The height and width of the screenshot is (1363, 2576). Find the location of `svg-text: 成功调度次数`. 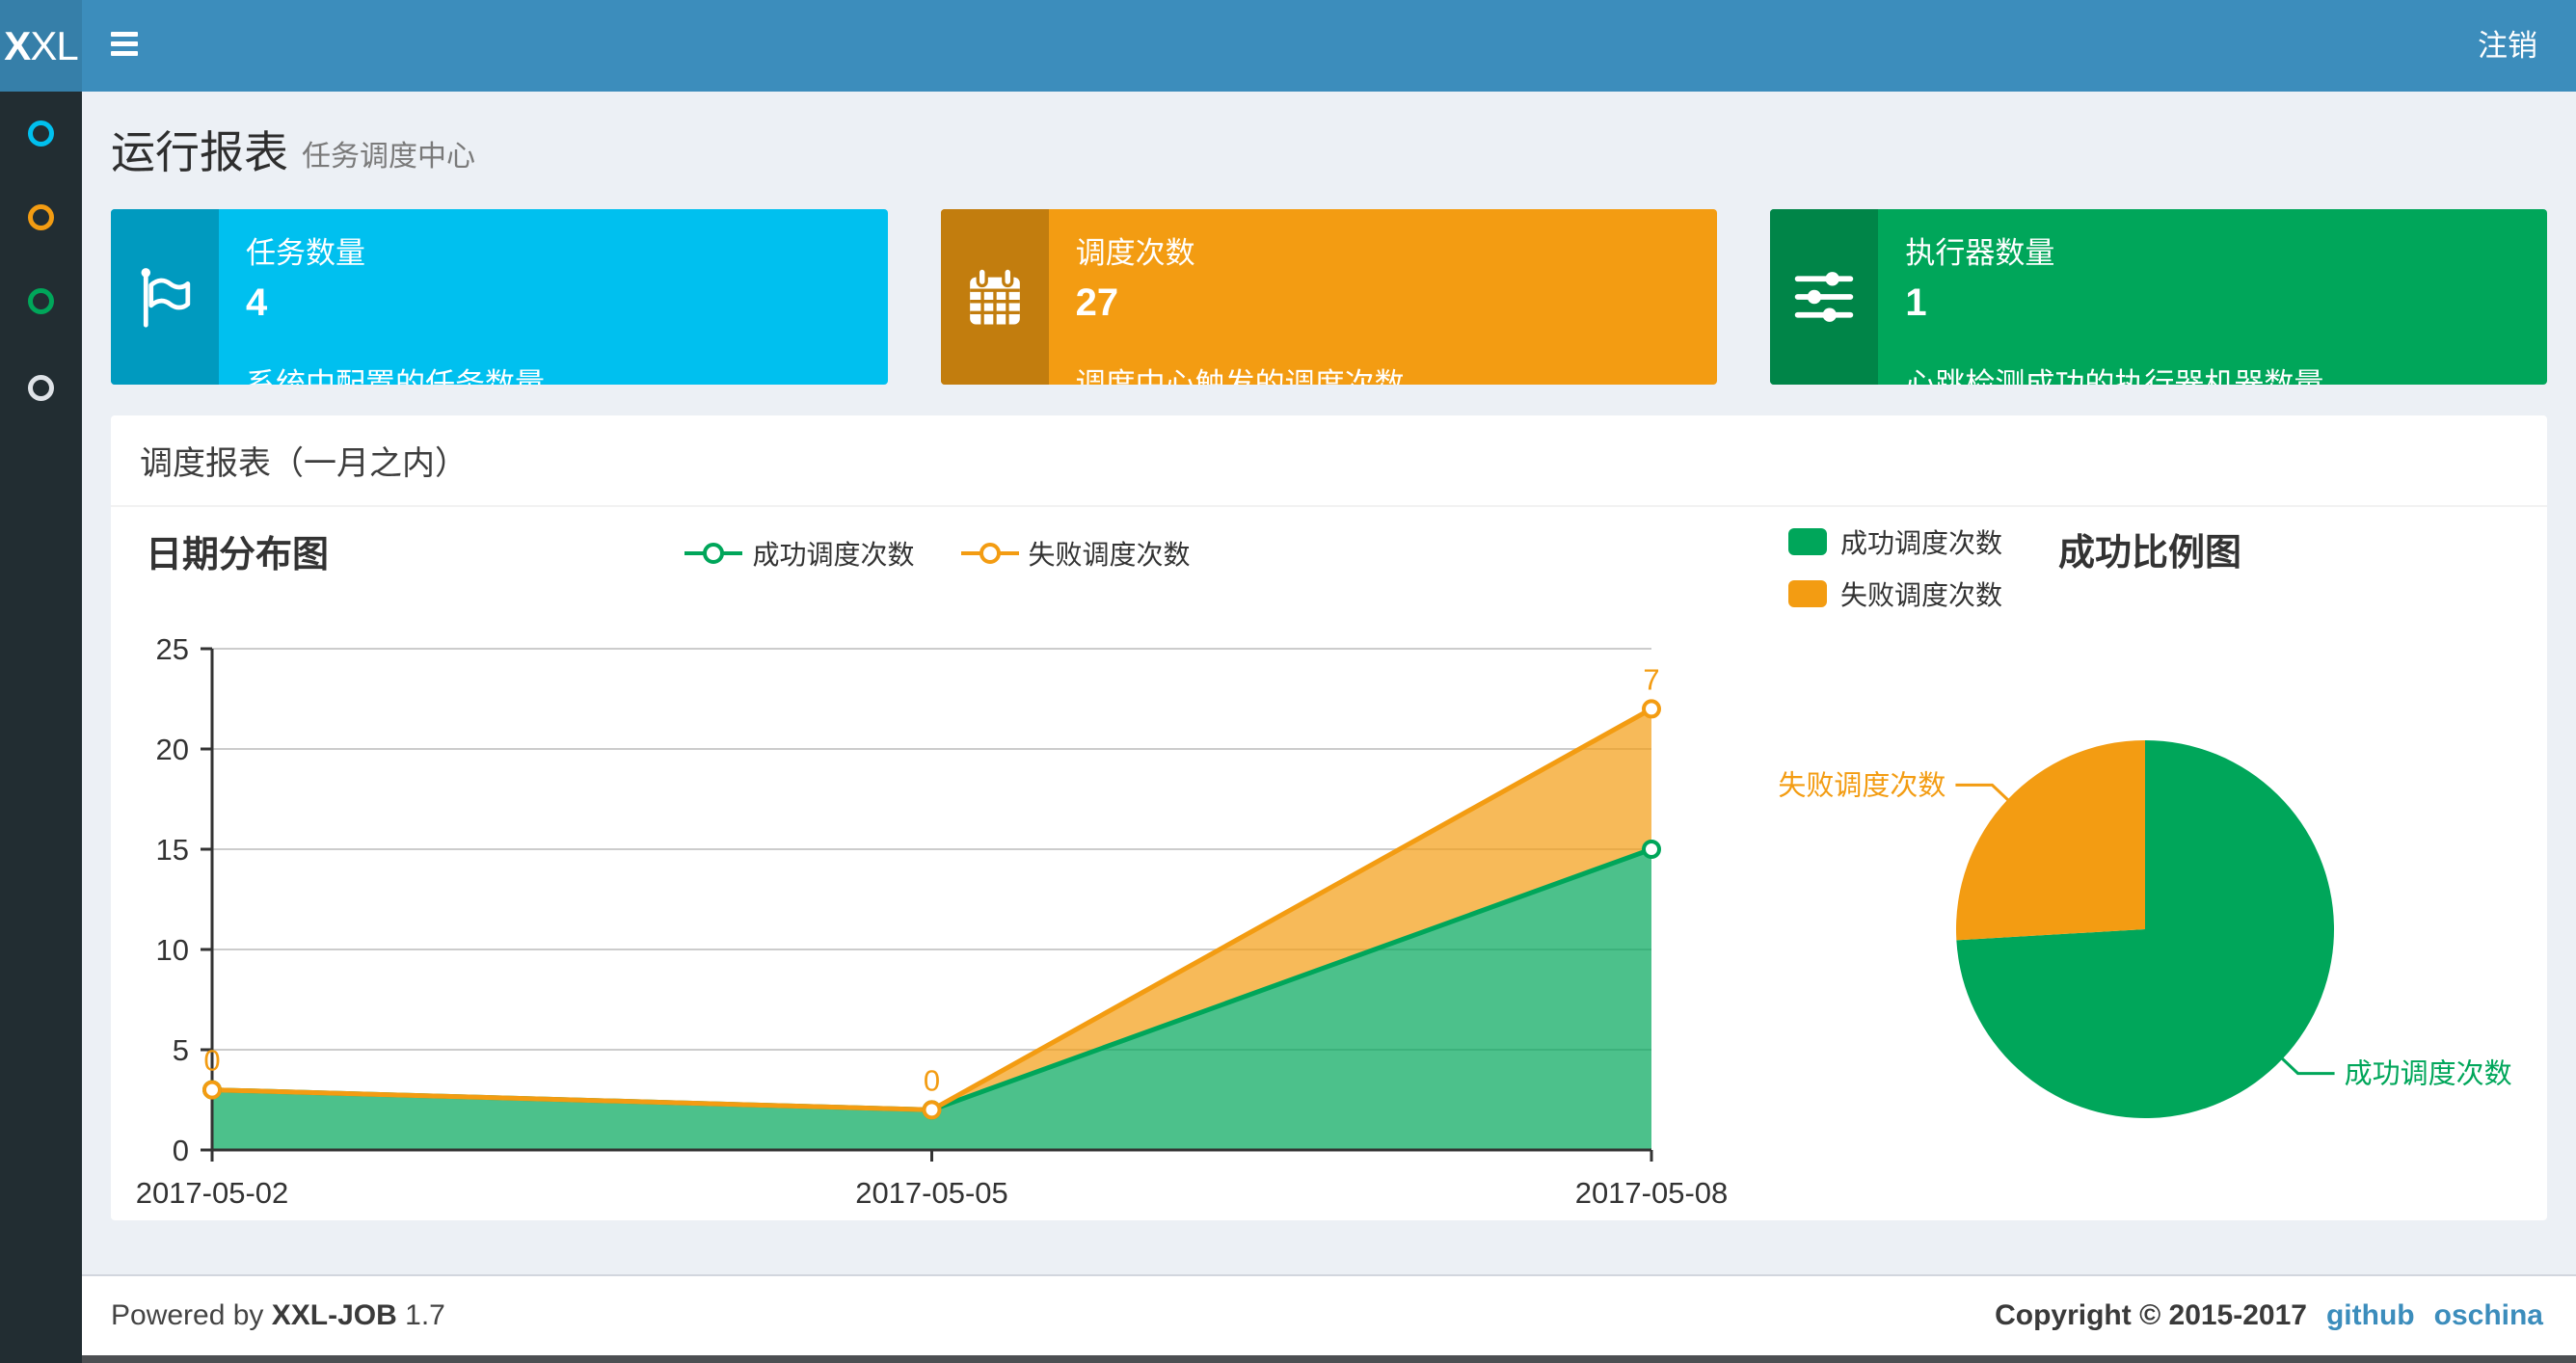

svg-text: 成功调度次数 is located at coordinates (2428, 1074).